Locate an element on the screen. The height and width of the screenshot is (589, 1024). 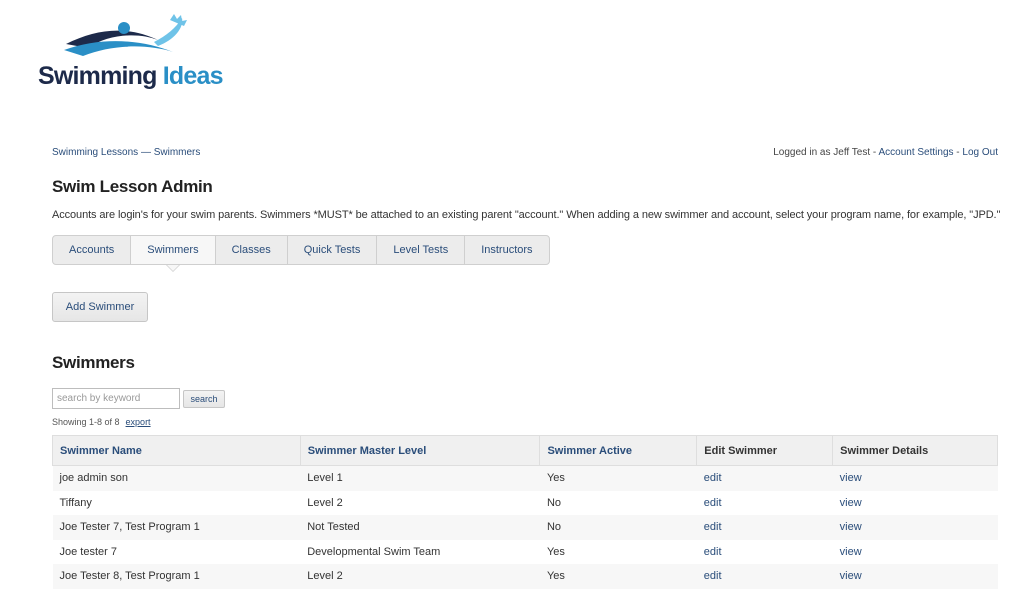
swimmer-name-cell: joe admin son is located at coordinates (176, 478).